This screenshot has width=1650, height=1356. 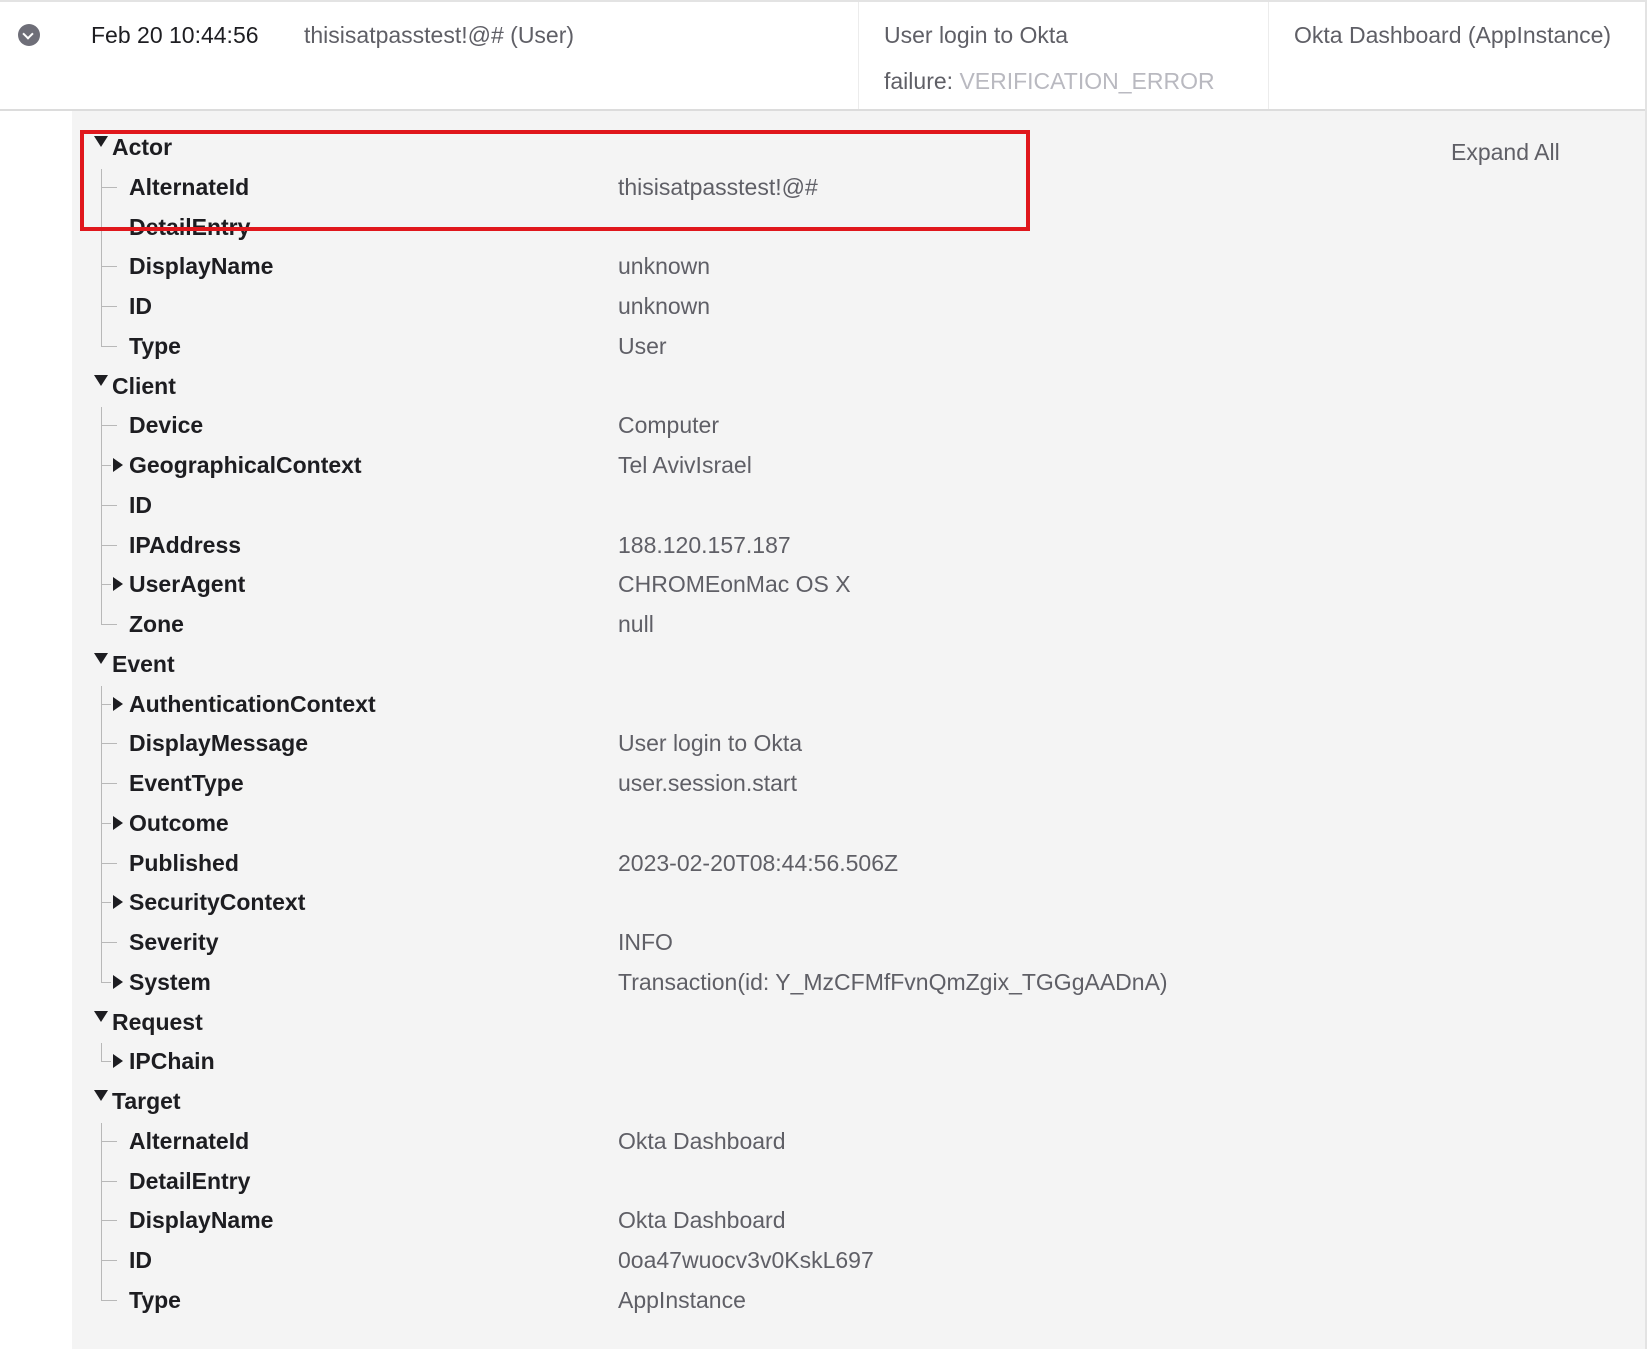 I want to click on event-time: Feb 20 10:44:56, so click(x=175, y=35).